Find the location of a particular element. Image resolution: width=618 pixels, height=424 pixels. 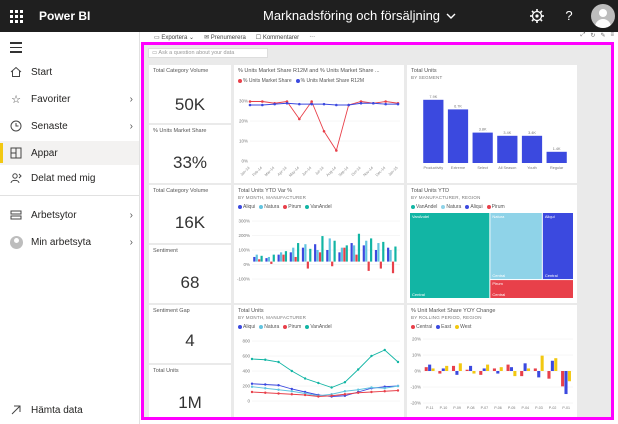

y-tick-label: 600 is located at coordinates (246, 356).